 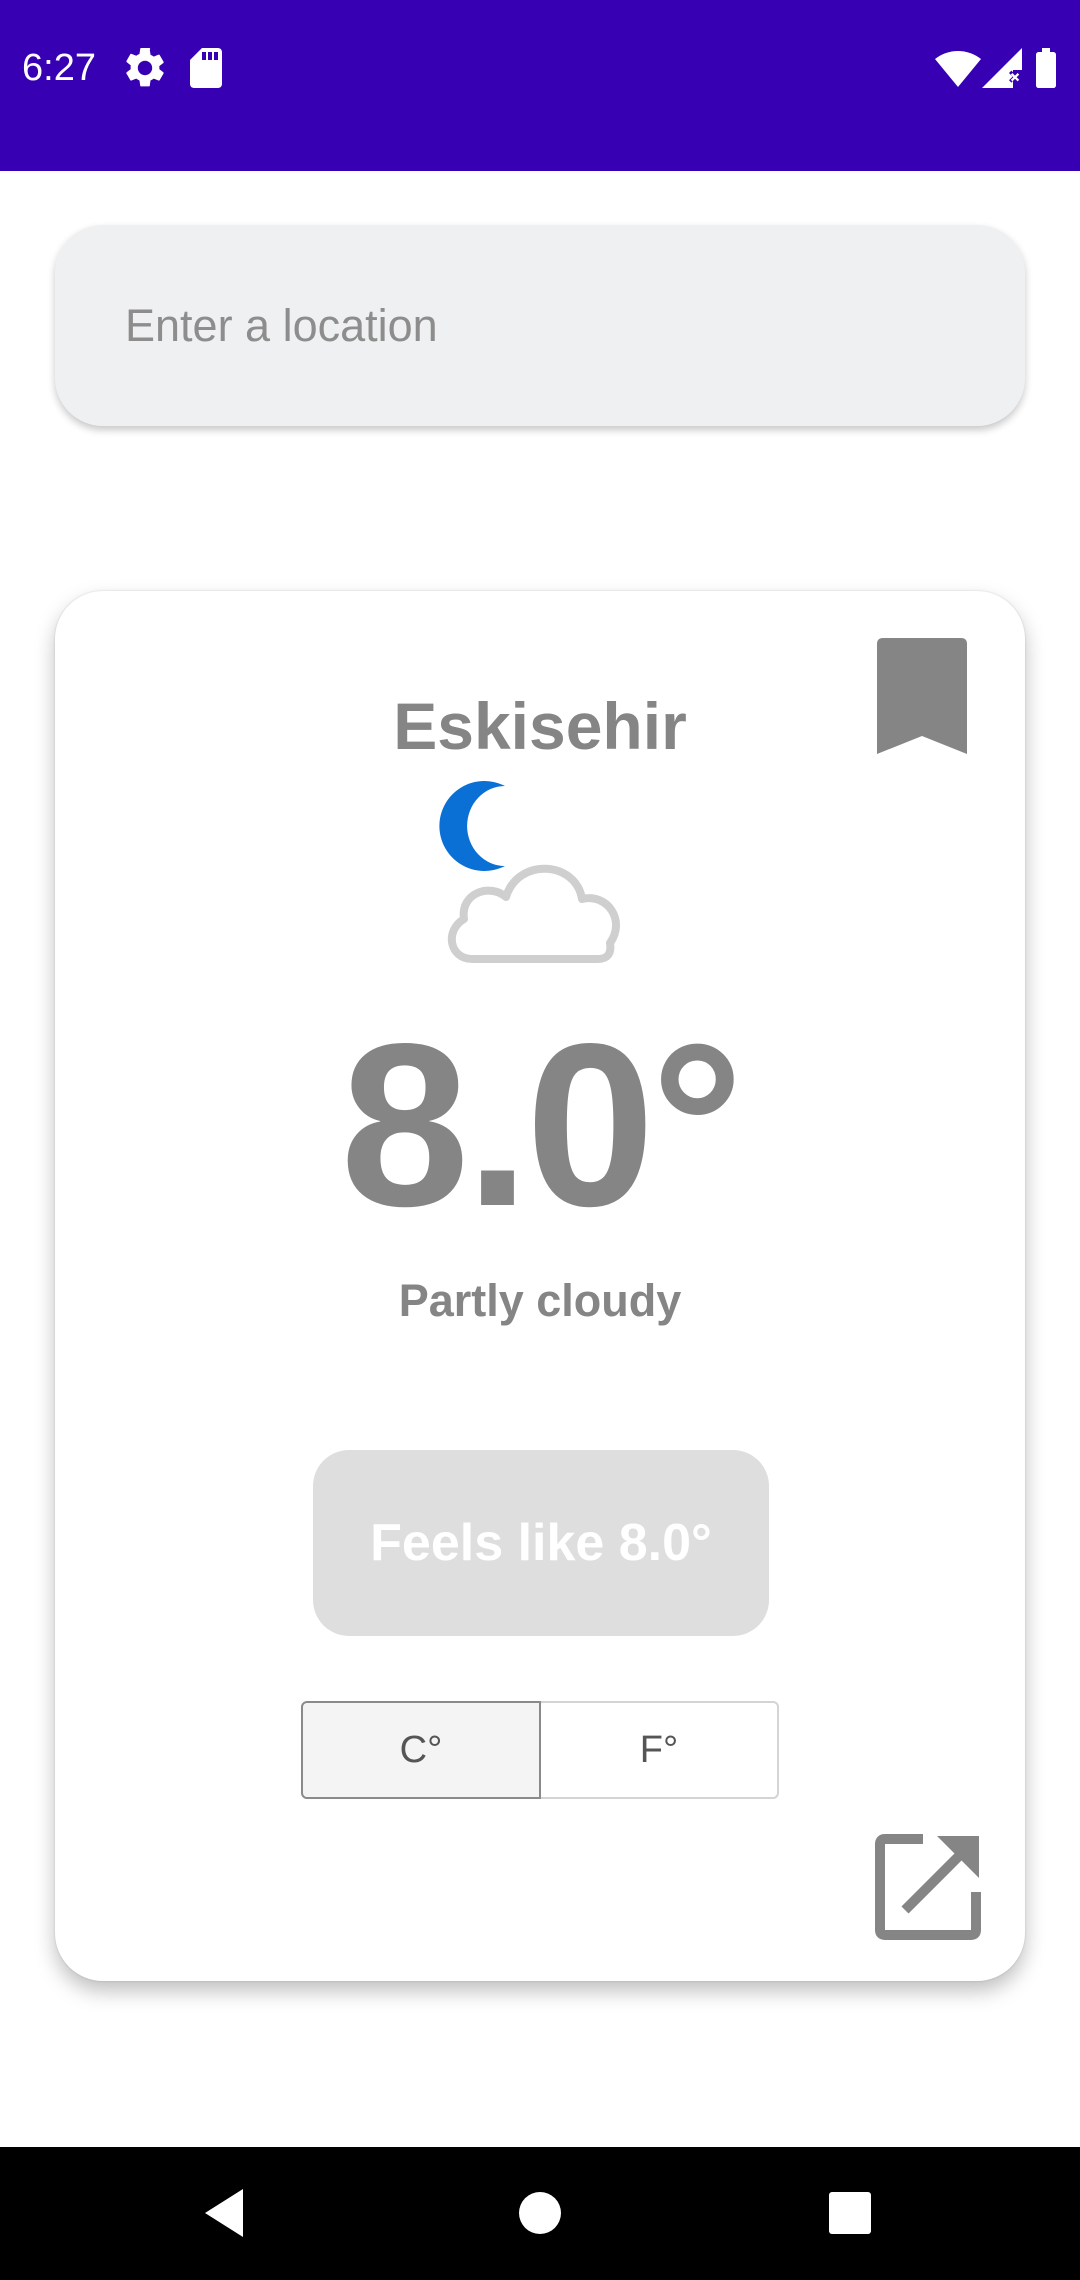 I want to click on unit-toggle: C° F°, so click(x=540, y=1750).